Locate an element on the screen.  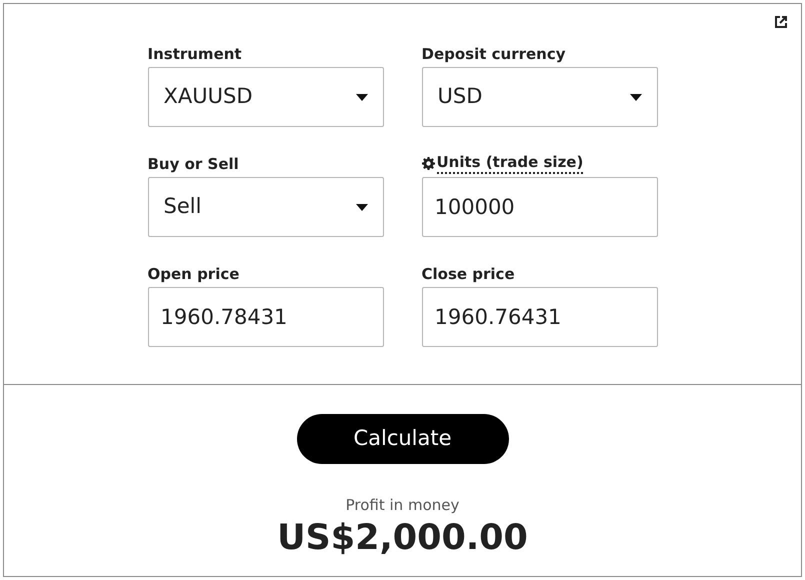
gear-icon is located at coordinates (428, 163).